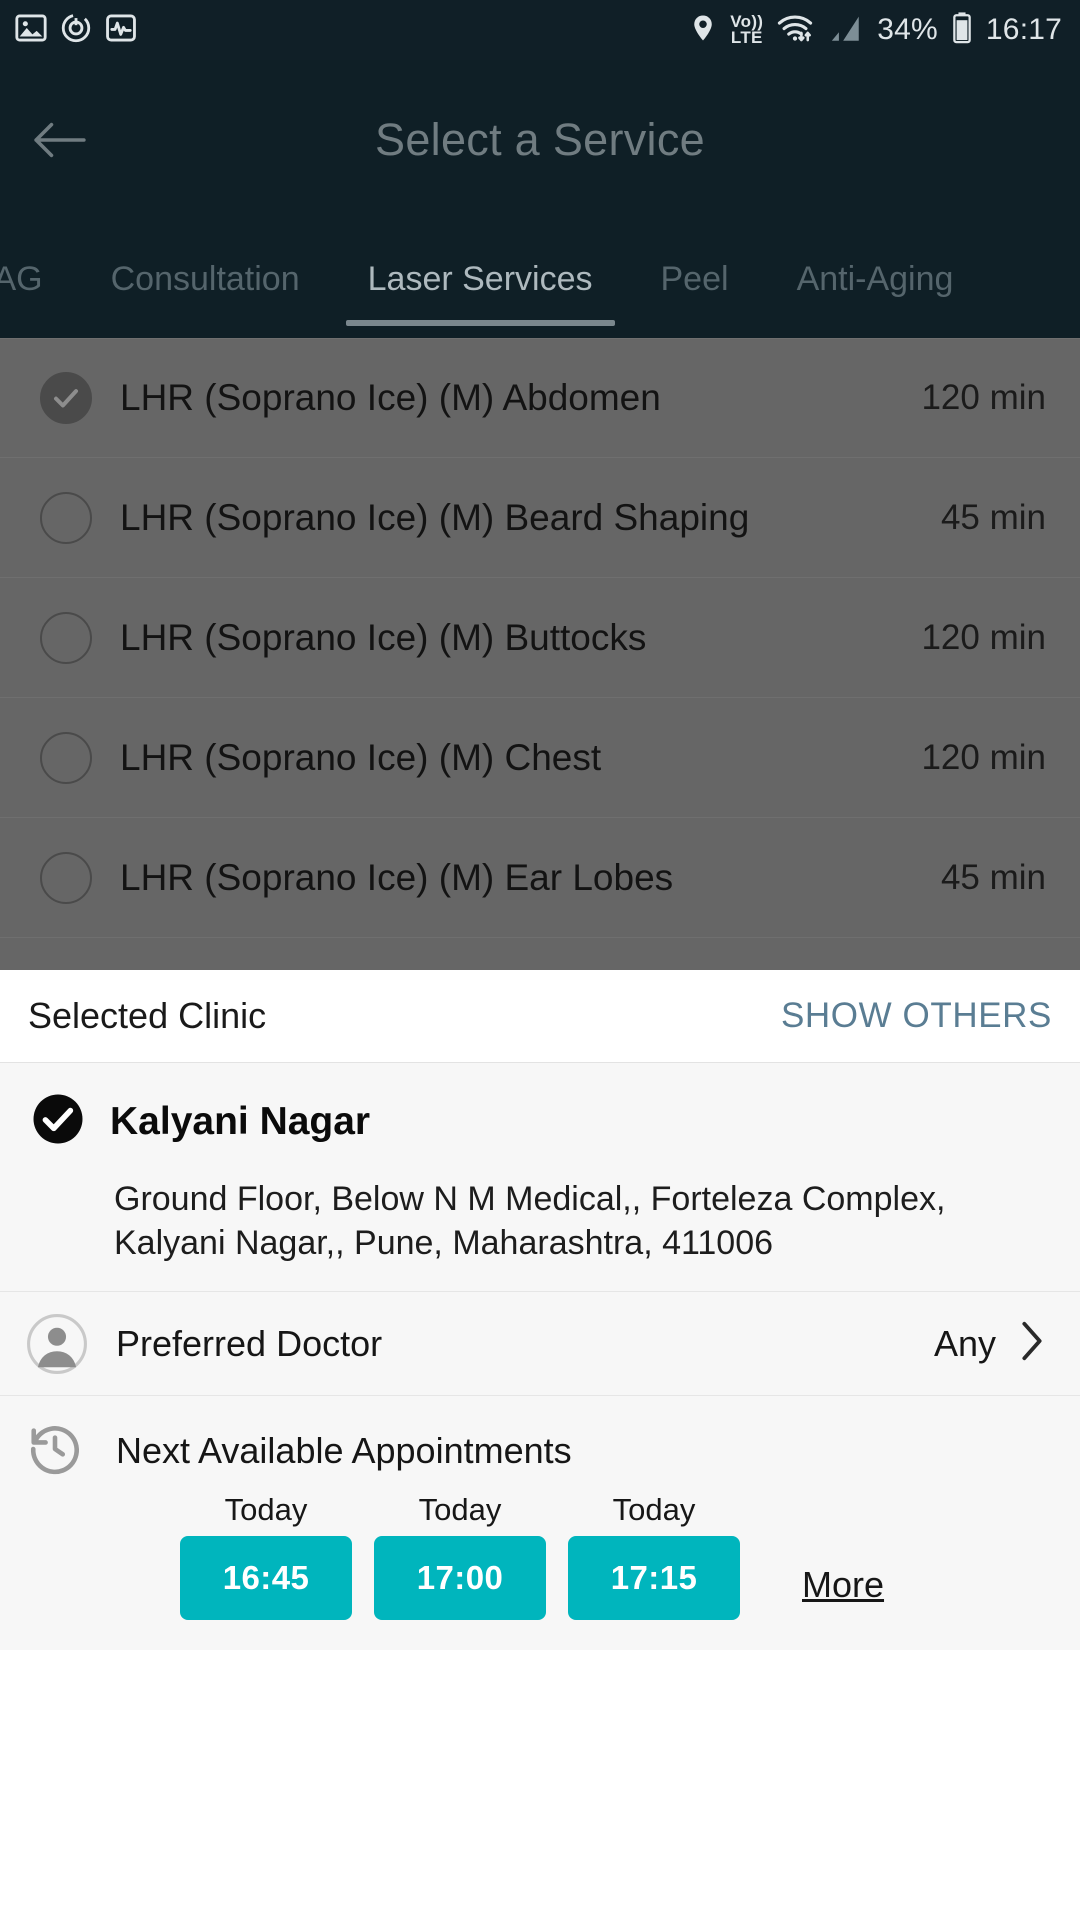 Image resolution: width=1080 pixels, height=1920 pixels. What do you see at coordinates (344, 1451) in the screenshot?
I see `next-appointments-label: Next Available Appointments` at bounding box center [344, 1451].